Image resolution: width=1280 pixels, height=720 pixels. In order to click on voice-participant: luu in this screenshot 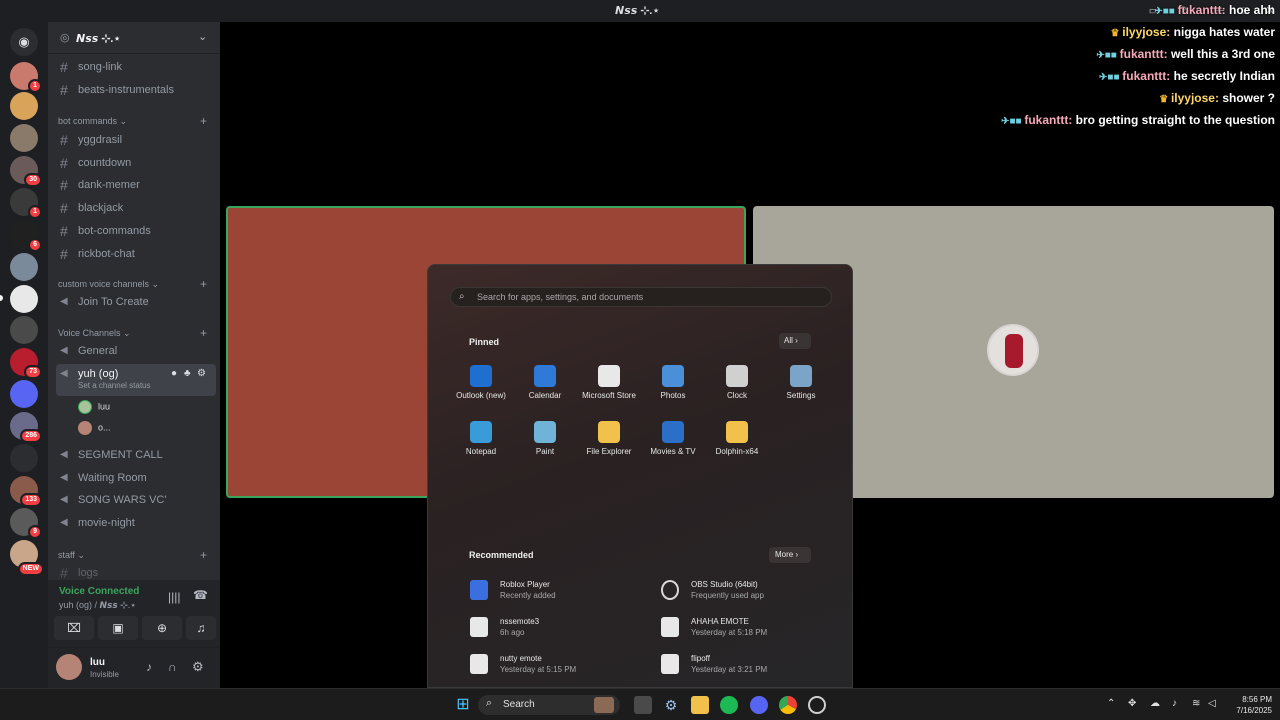, I will do `click(94, 407)`.